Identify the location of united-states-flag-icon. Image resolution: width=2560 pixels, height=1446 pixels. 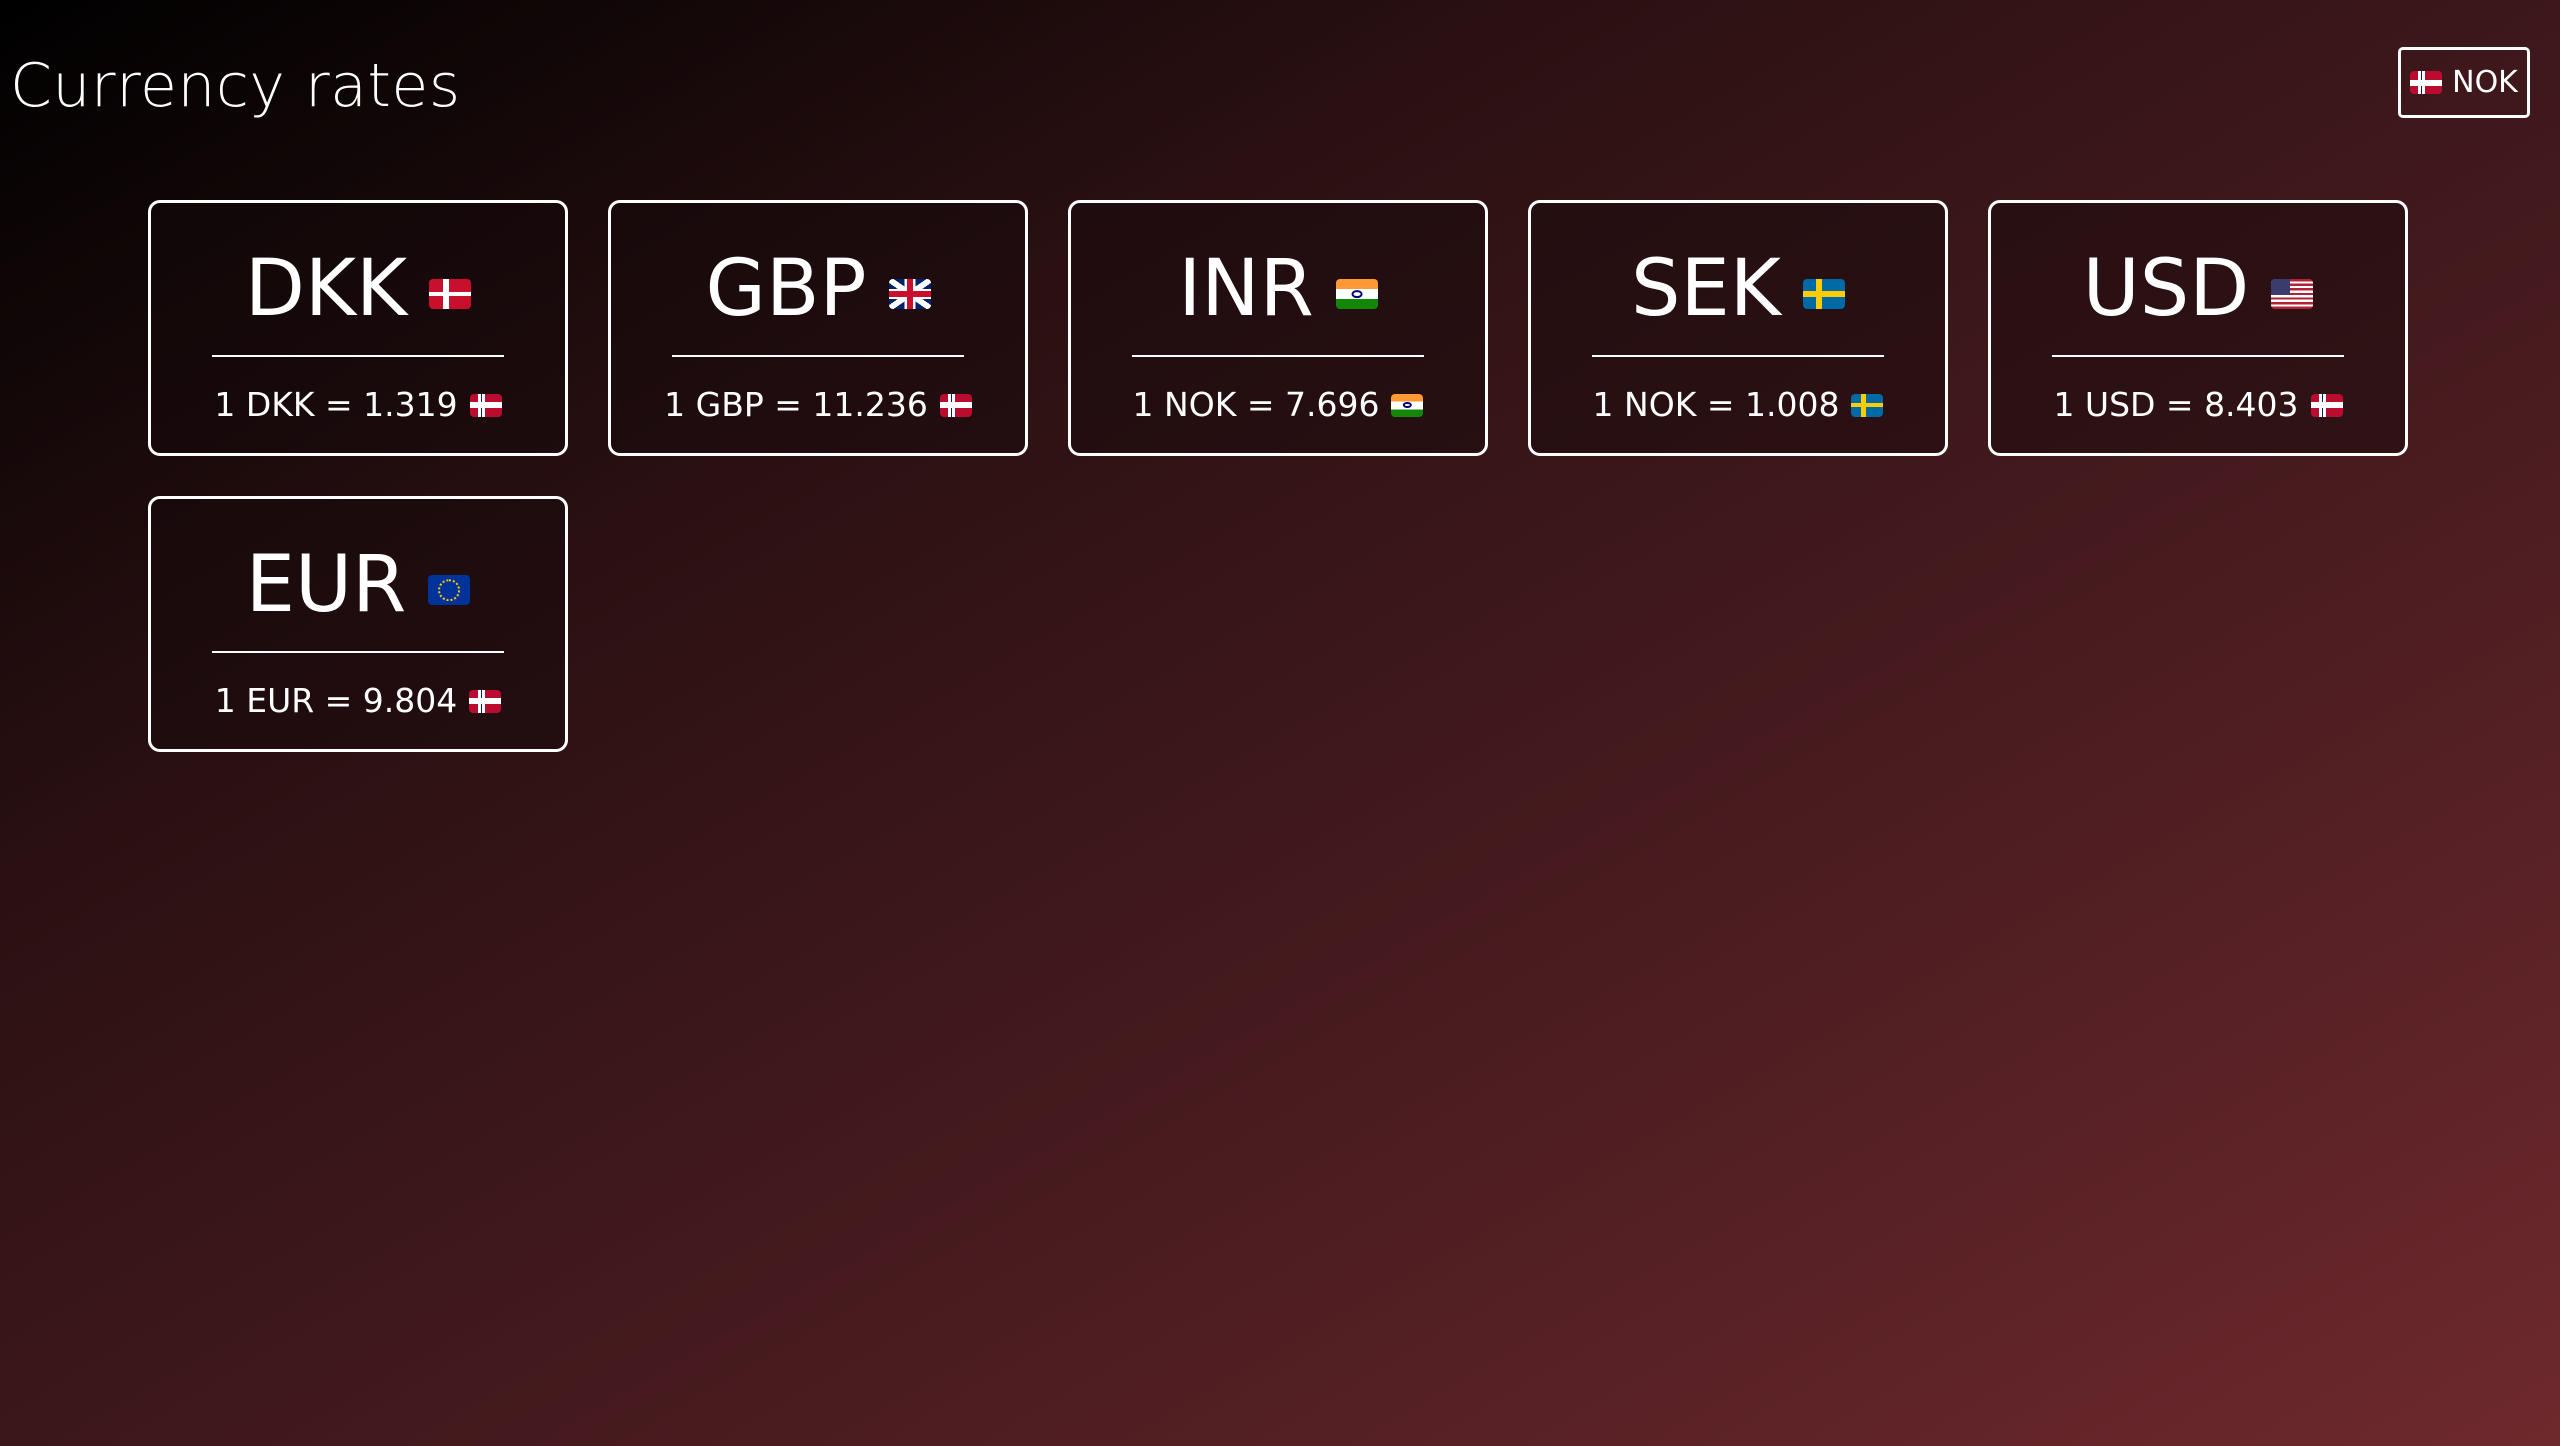
(2292, 294).